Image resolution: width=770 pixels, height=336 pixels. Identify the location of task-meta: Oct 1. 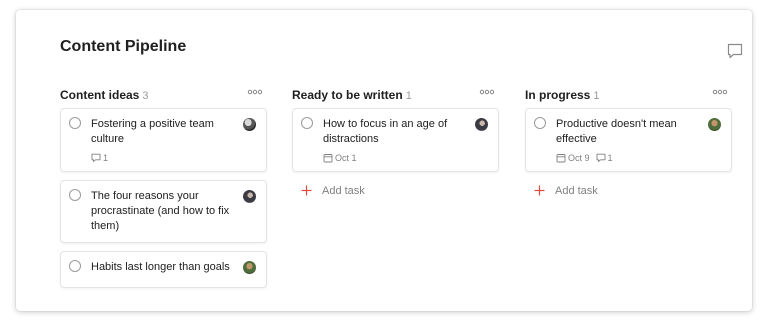
(395, 158).